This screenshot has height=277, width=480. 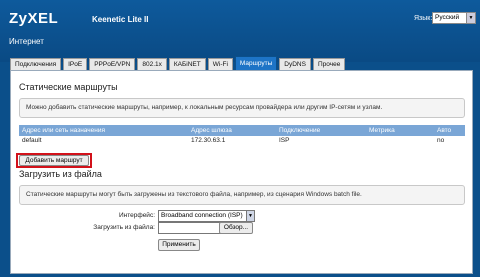 I want to click on tab-pppoe-vpn: PPPoE/VPN, so click(x=112, y=64).